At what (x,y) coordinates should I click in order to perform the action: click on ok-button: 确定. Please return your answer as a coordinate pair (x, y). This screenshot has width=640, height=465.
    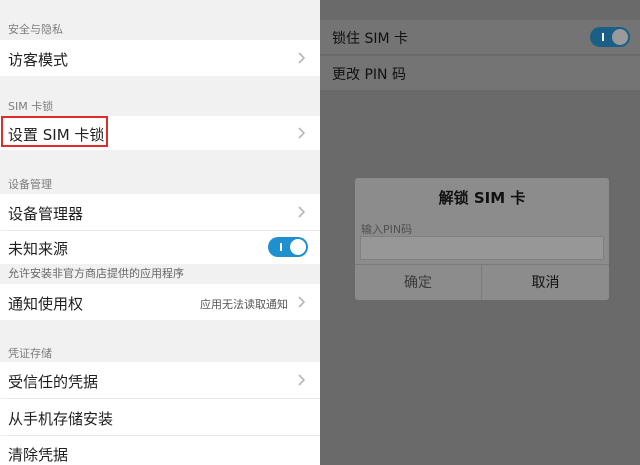
    Looking at the image, I should click on (418, 282).